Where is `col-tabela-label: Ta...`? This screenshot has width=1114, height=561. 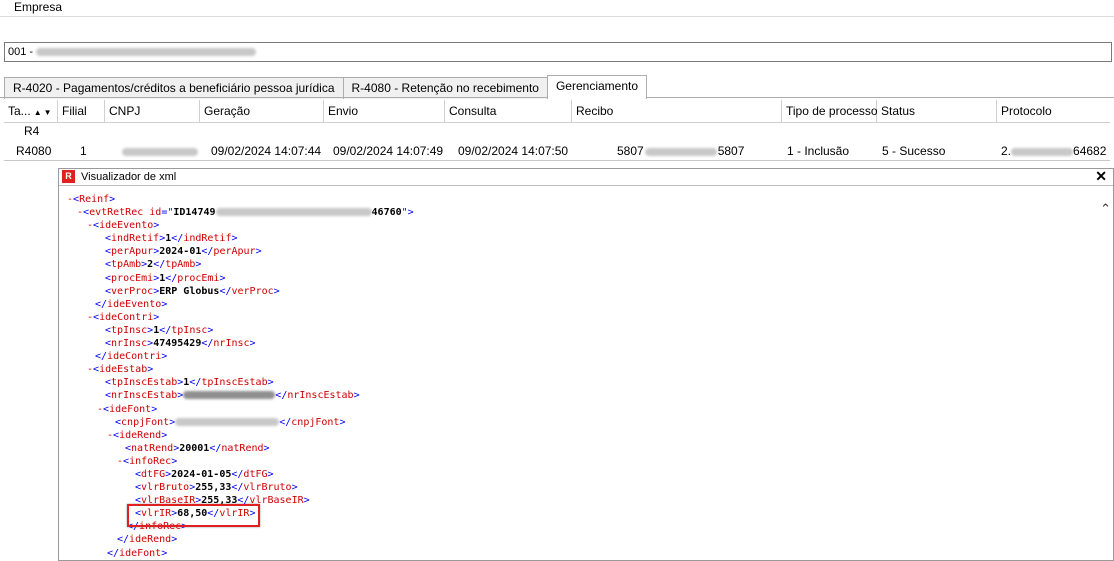 col-tabela-label: Ta... is located at coordinates (19, 111).